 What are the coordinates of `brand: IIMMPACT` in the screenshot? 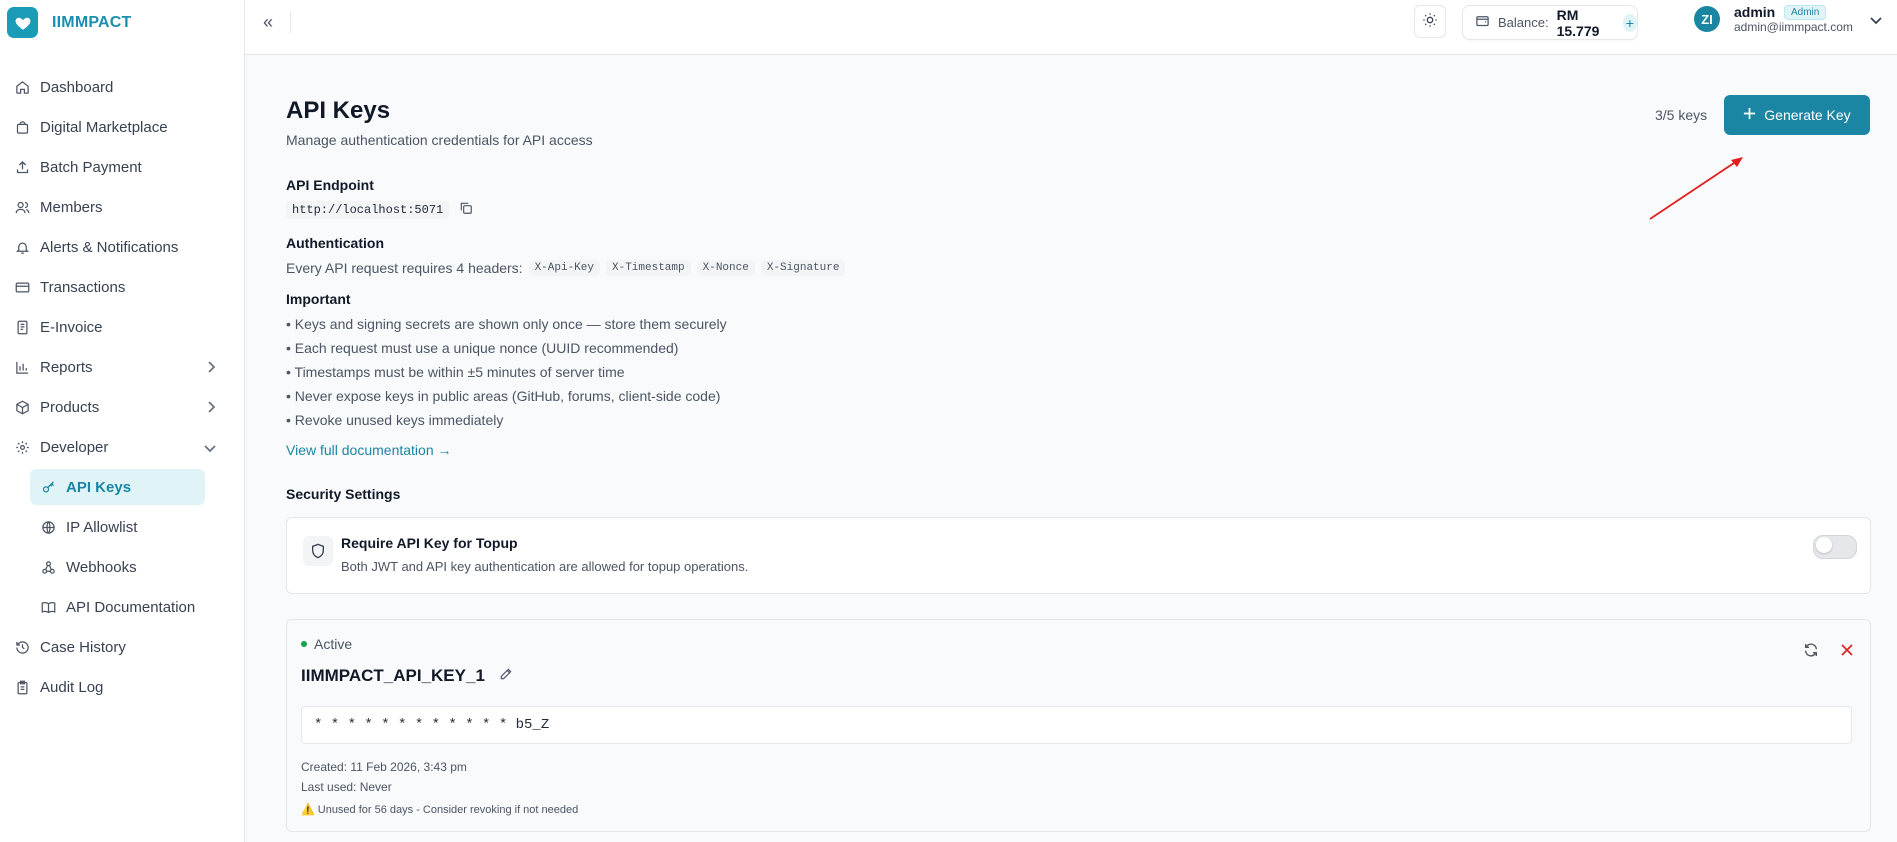 It's located at (122, 22).